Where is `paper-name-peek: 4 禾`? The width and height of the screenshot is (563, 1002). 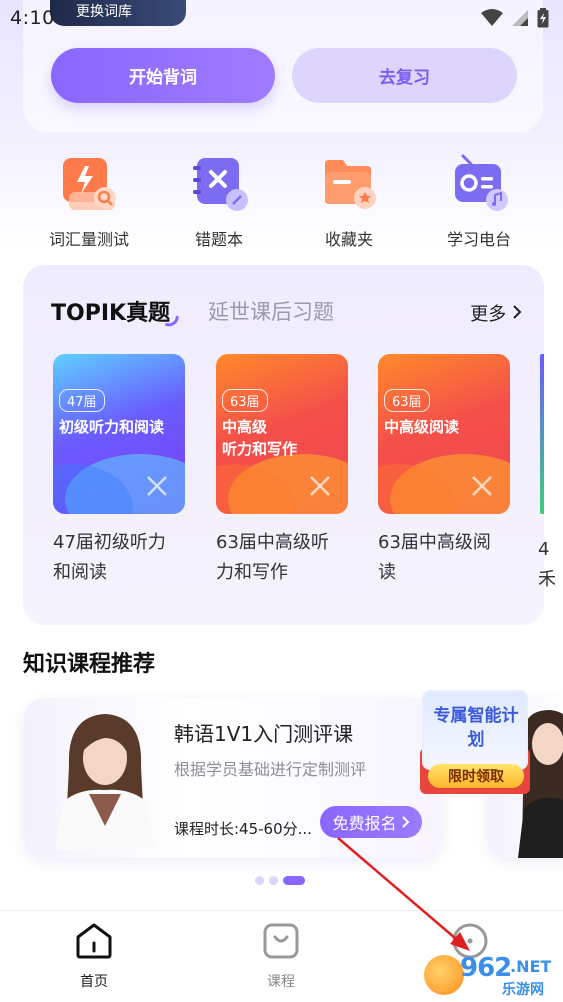 paper-name-peek: 4 禾 is located at coordinates (547, 564).